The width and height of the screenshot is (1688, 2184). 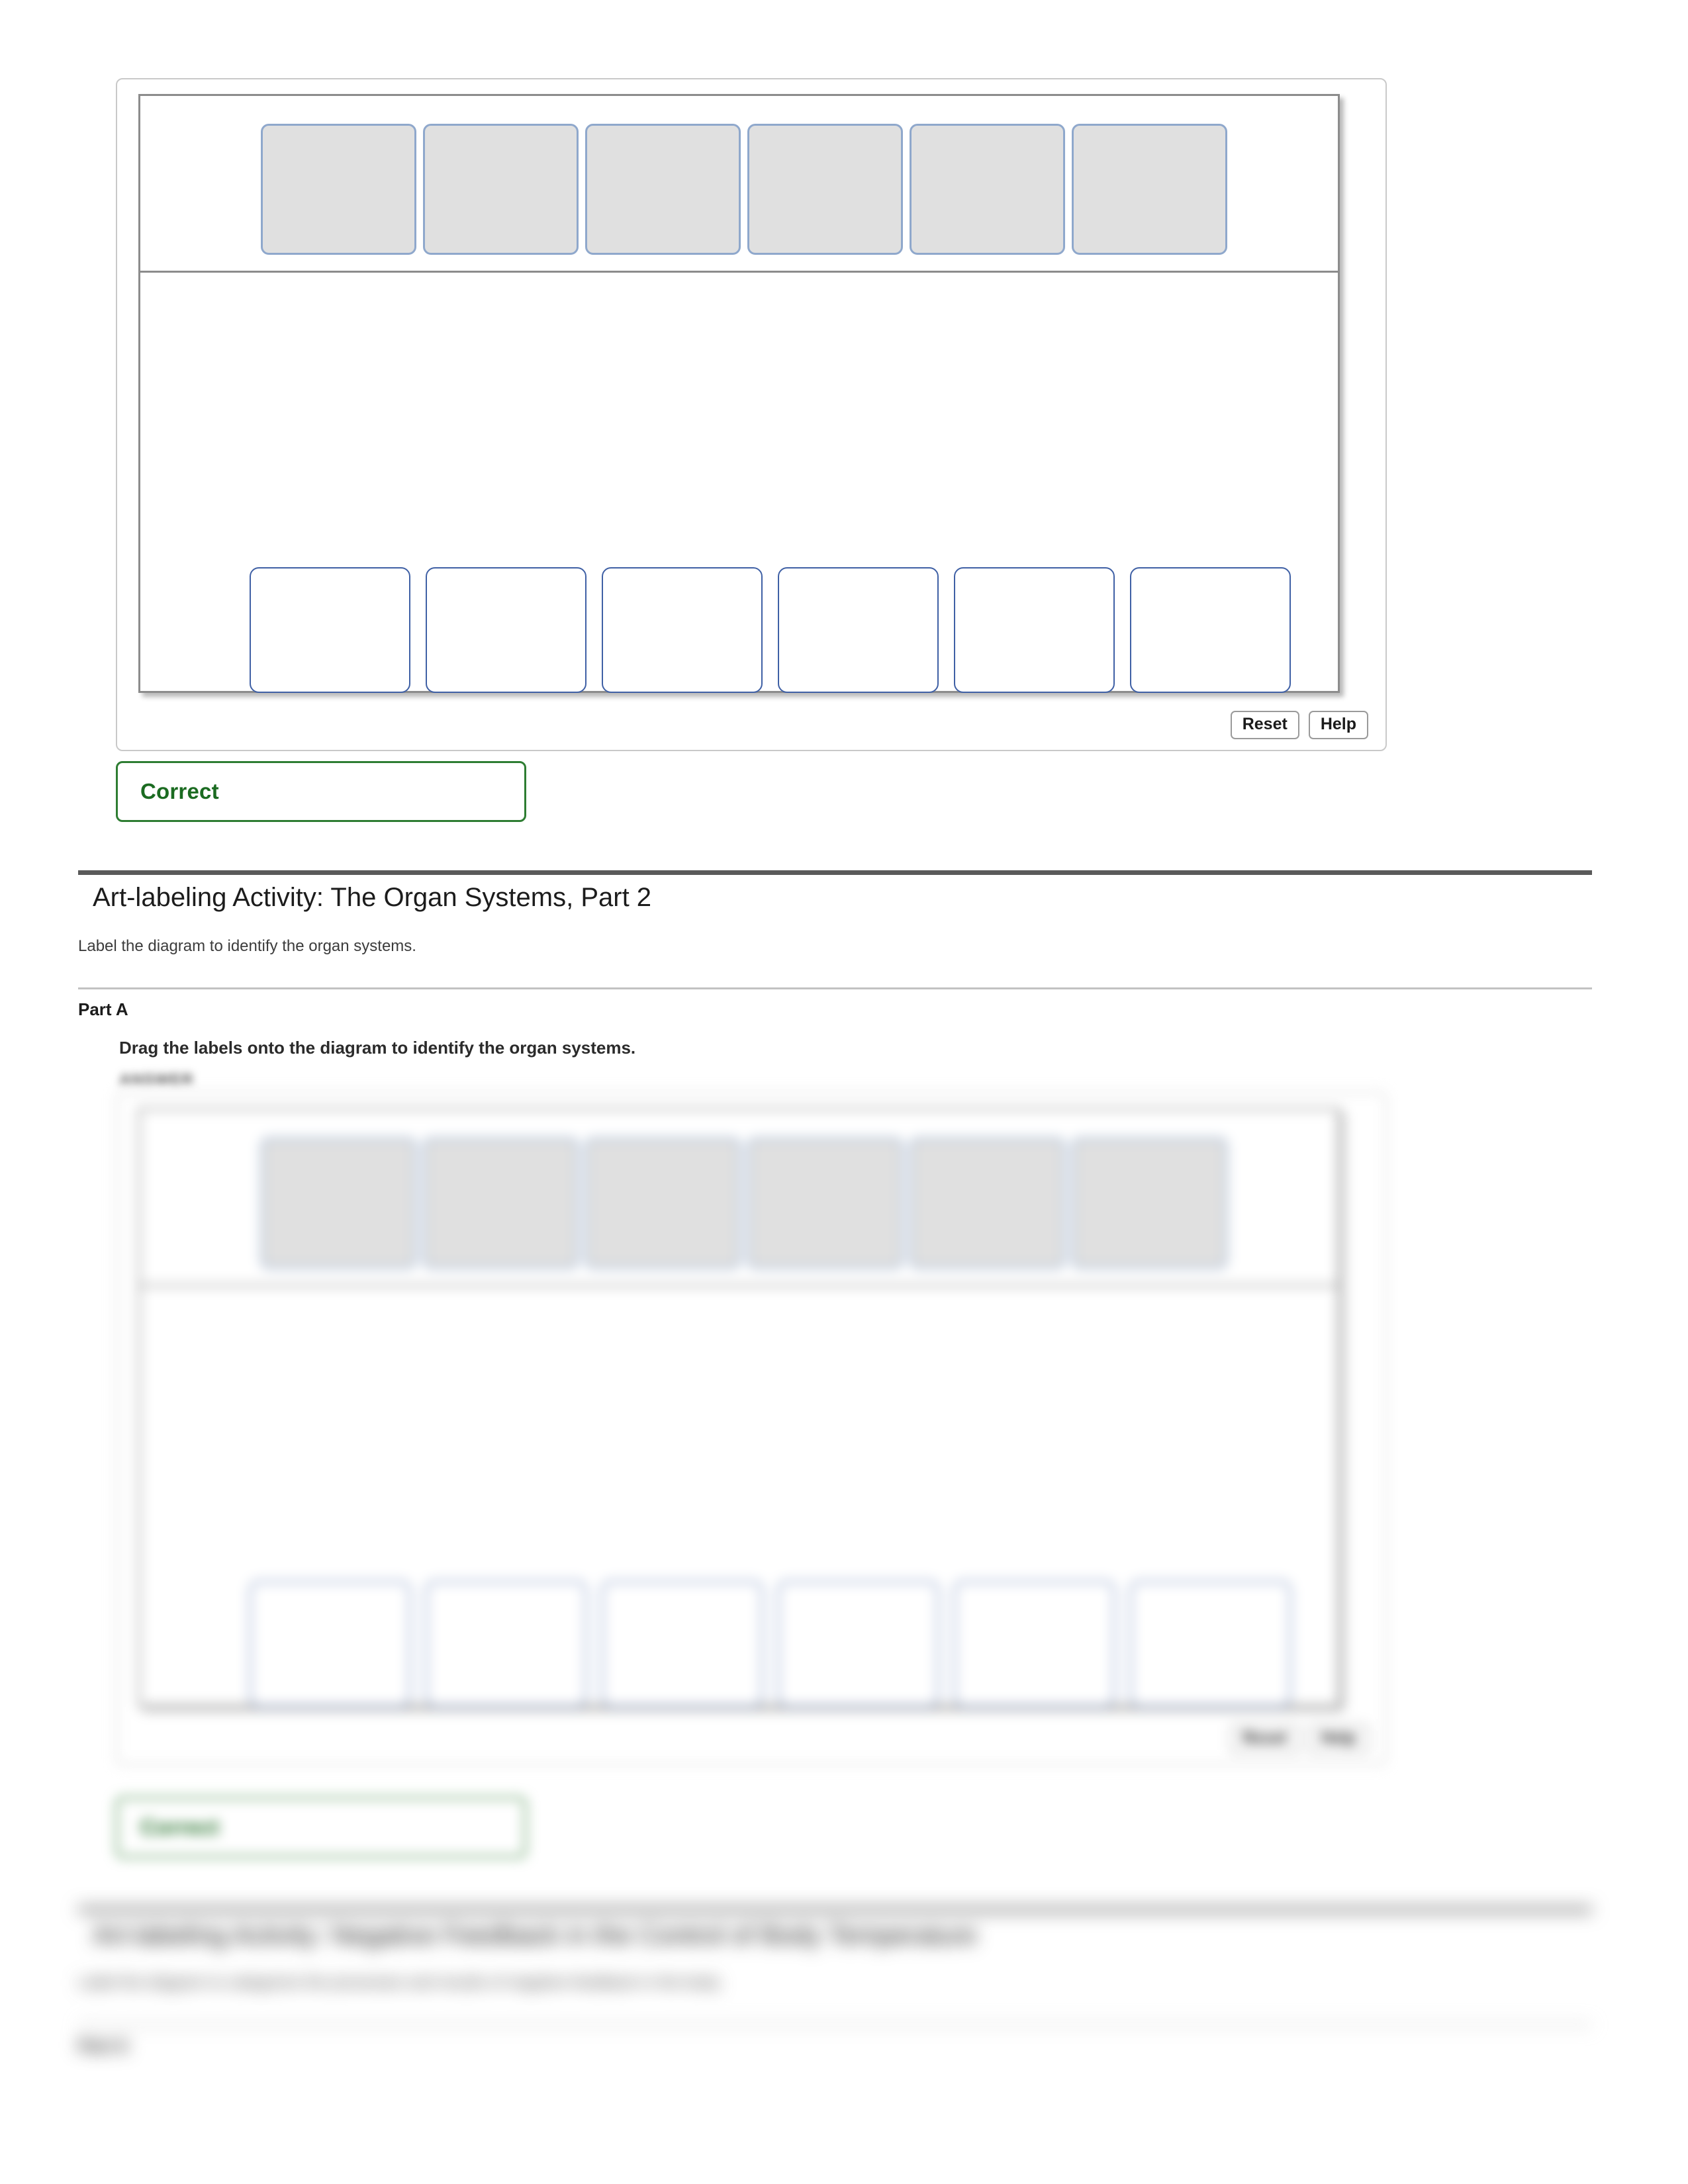 I want to click on feedback-box-middle: Correct, so click(x=321, y=1827).